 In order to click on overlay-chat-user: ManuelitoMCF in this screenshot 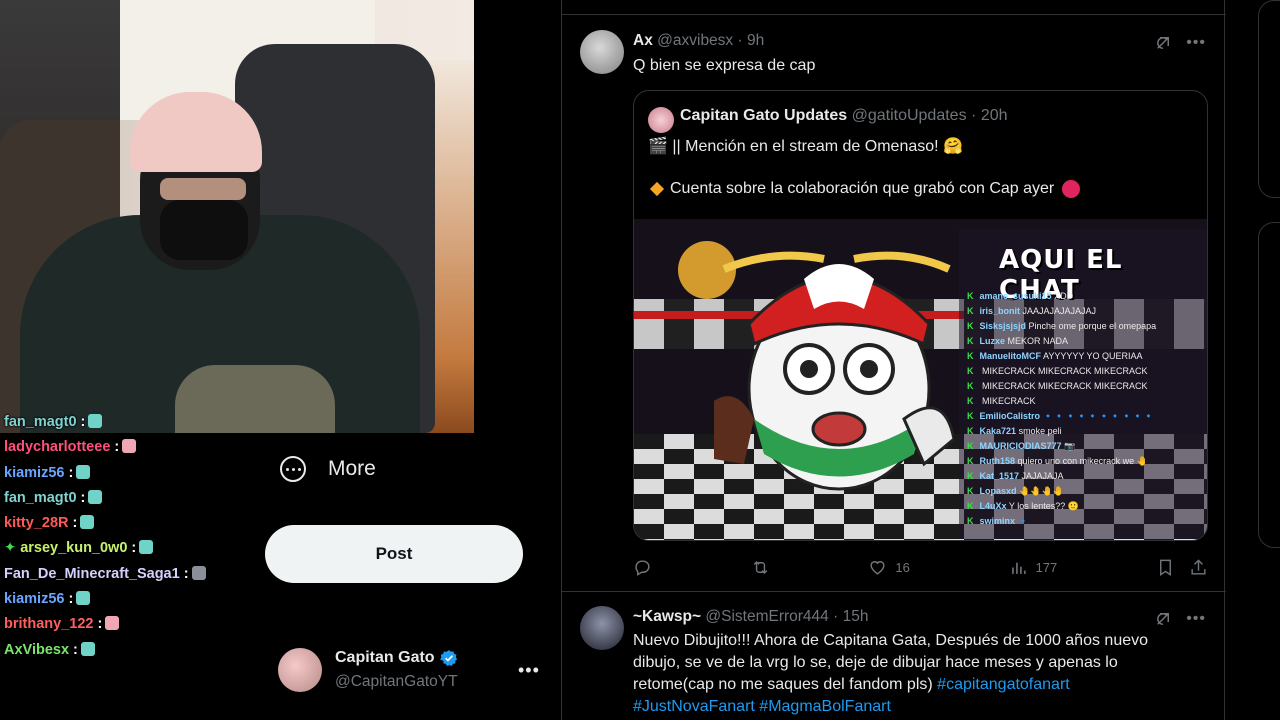, I will do `click(1010, 356)`.